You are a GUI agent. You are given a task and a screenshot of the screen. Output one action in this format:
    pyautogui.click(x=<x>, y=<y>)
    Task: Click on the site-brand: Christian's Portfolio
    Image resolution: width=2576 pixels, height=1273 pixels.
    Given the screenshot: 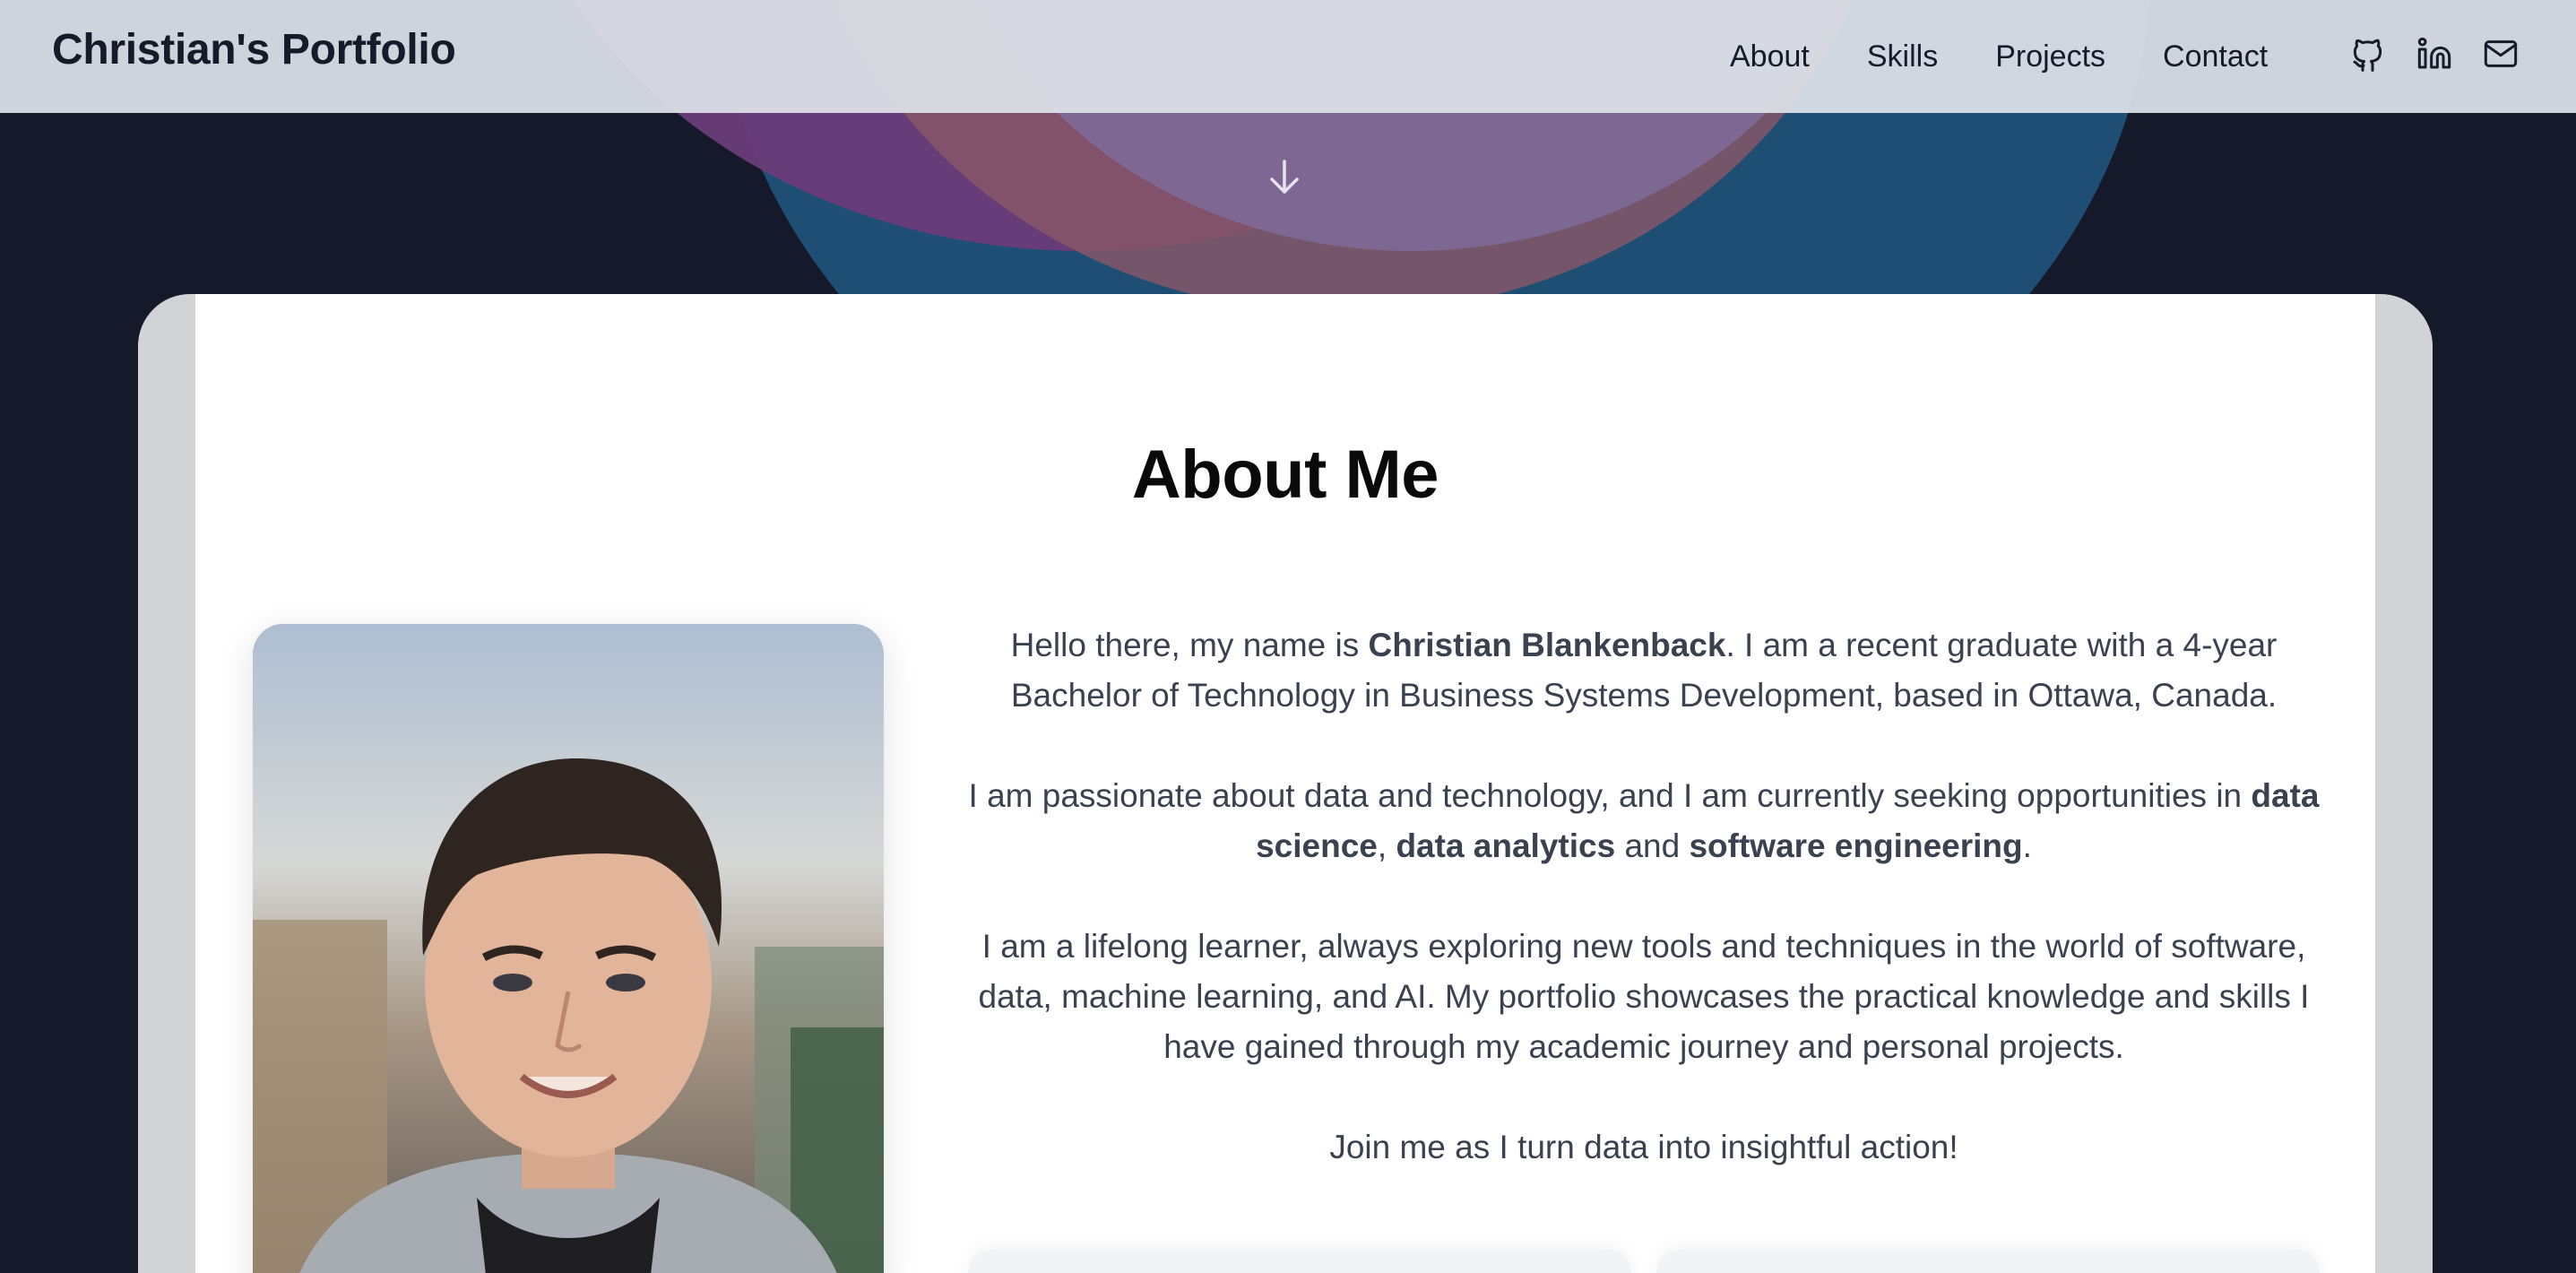 What is the action you would take?
    pyautogui.click(x=254, y=49)
    